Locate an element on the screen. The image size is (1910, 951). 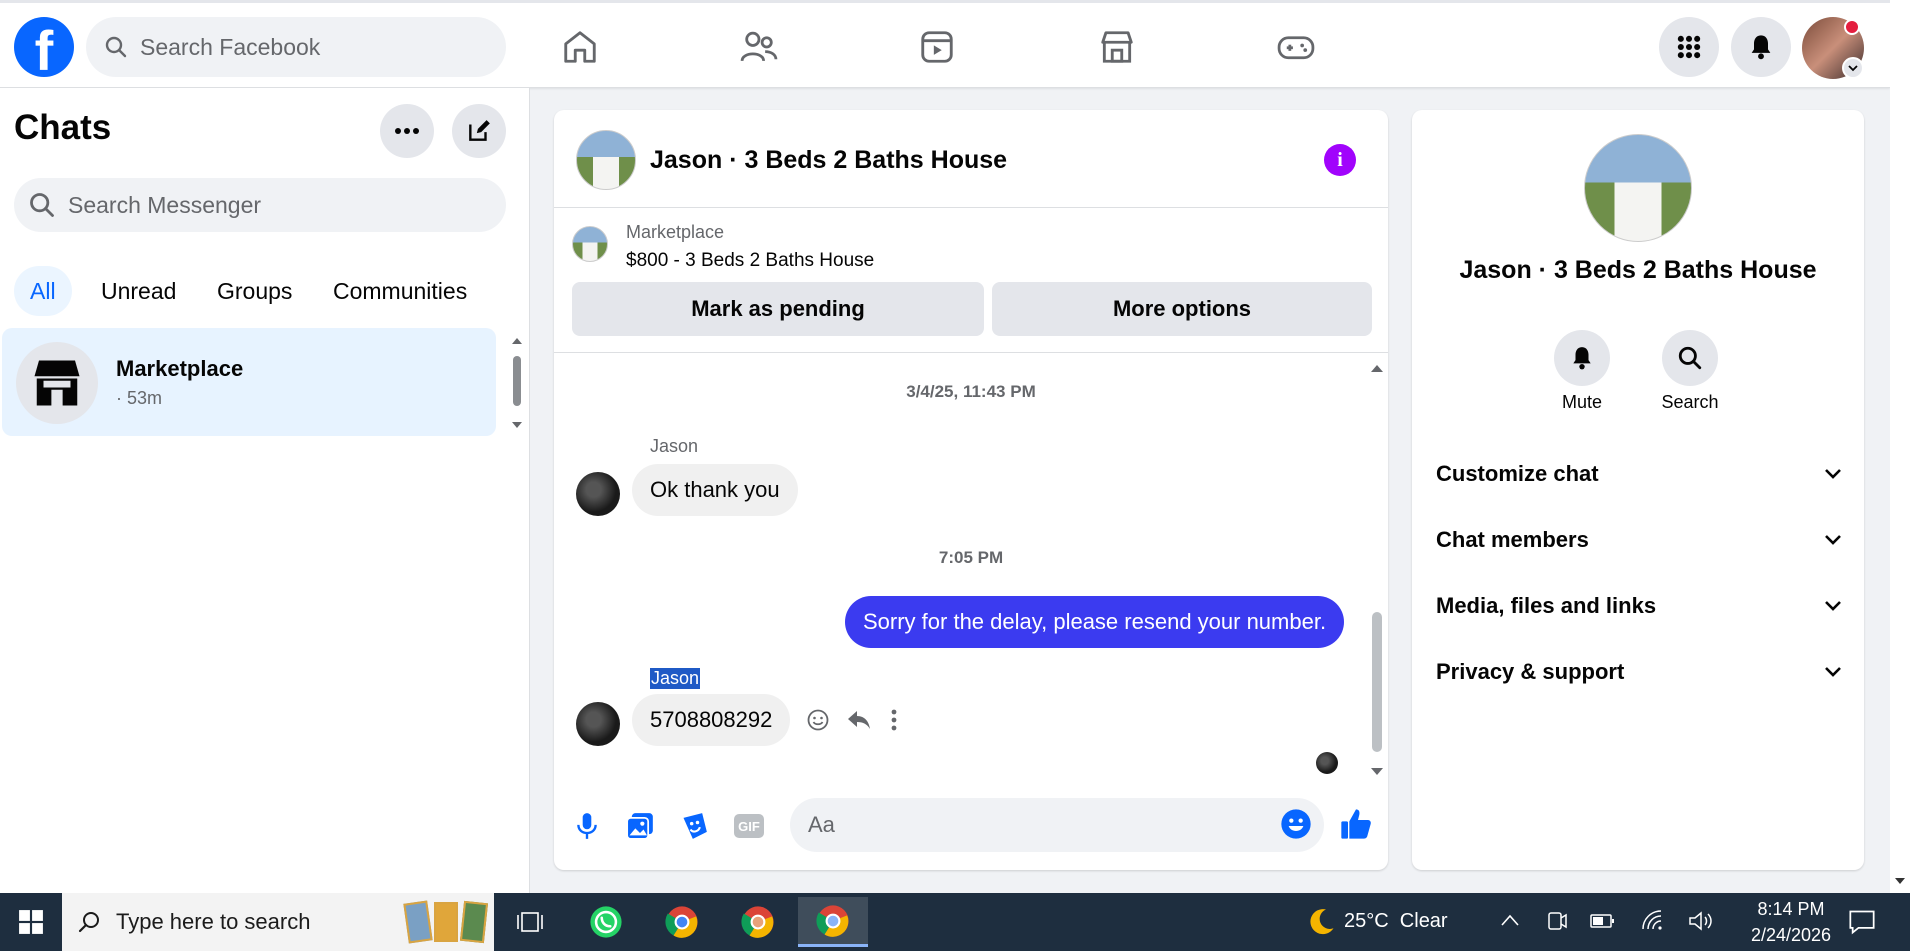
chat-members-section: Chat members is located at coordinates (1639, 540).